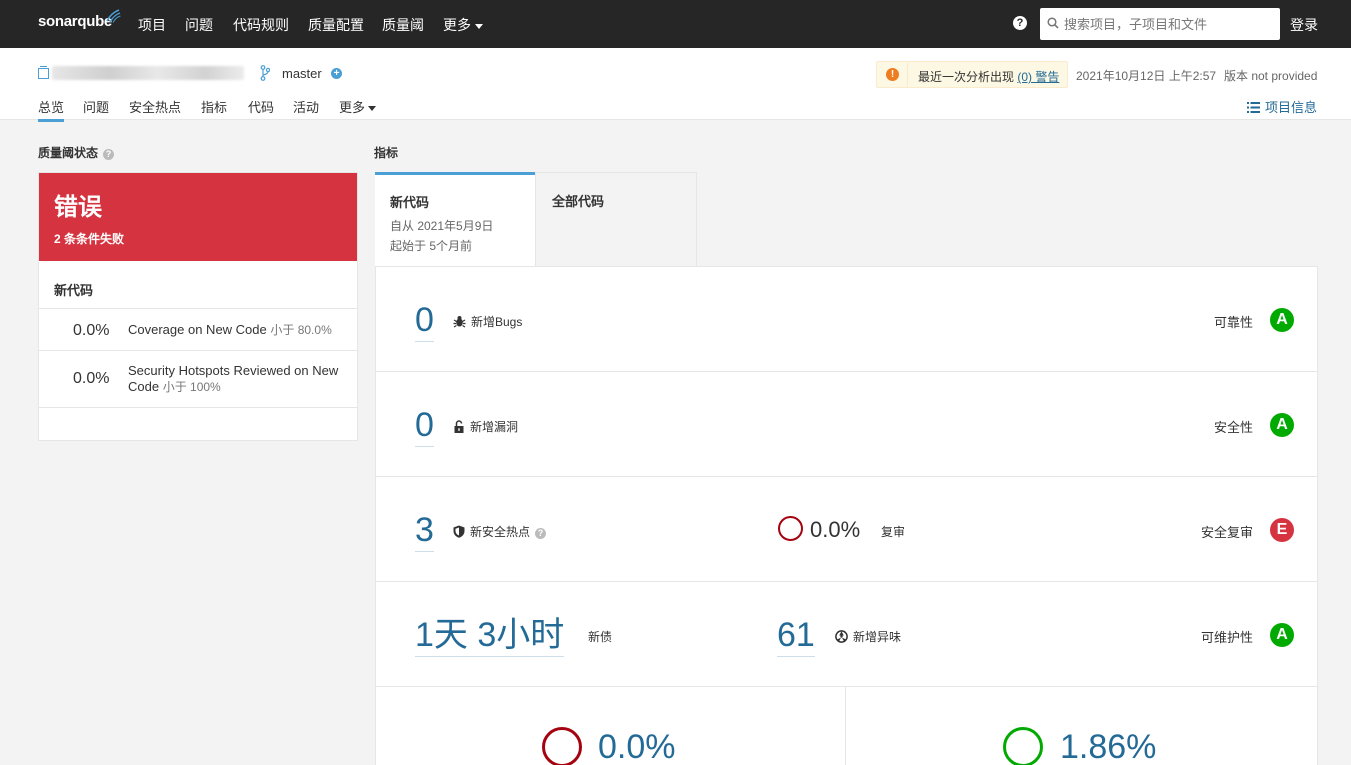  I want to click on new-code-since: 自从 2021年5月9日, so click(442, 226).